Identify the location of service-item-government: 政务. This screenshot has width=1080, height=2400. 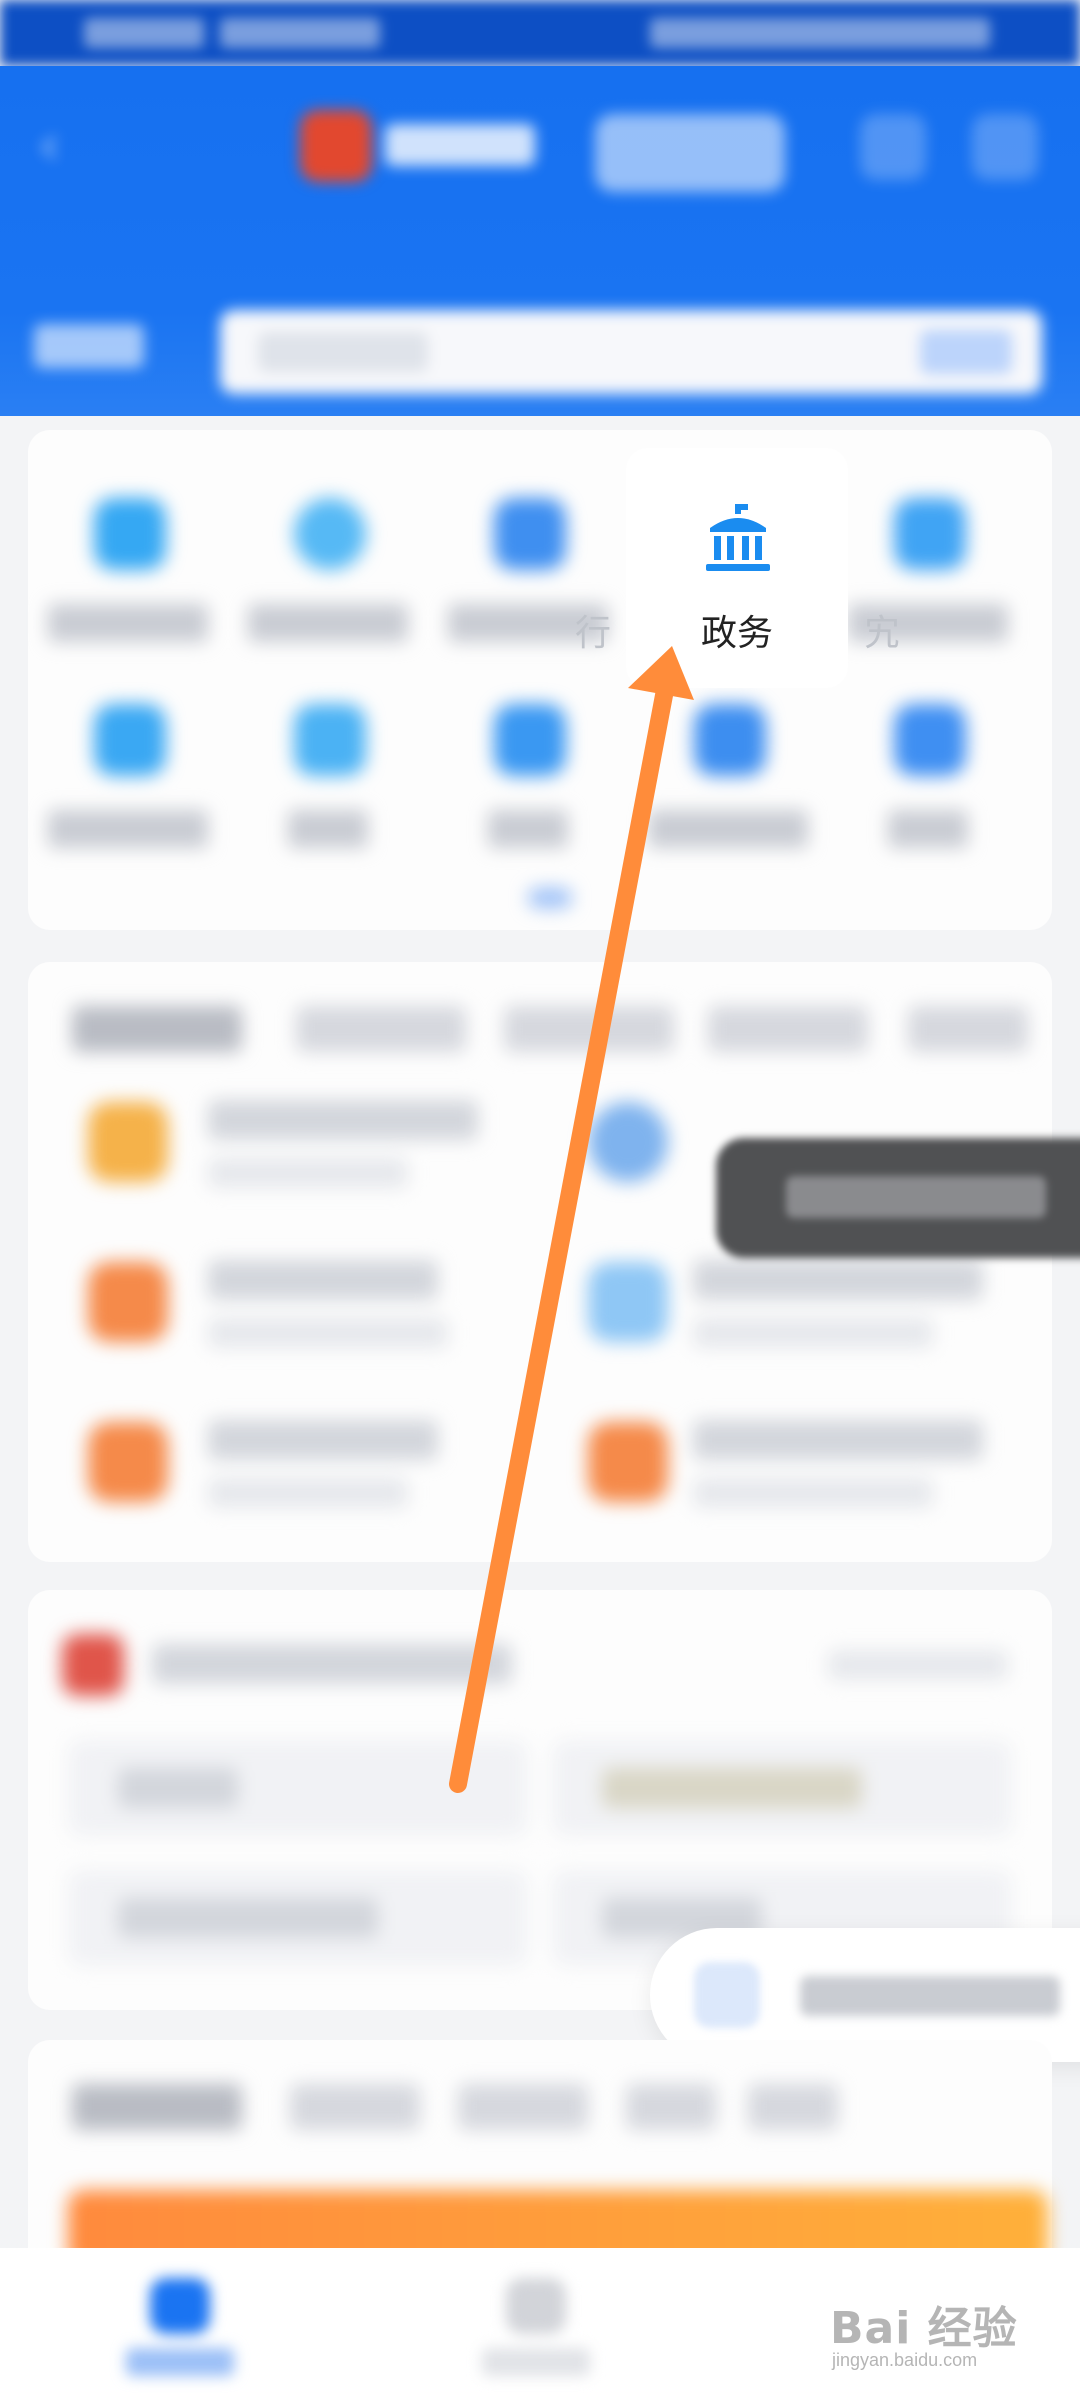
(737, 568).